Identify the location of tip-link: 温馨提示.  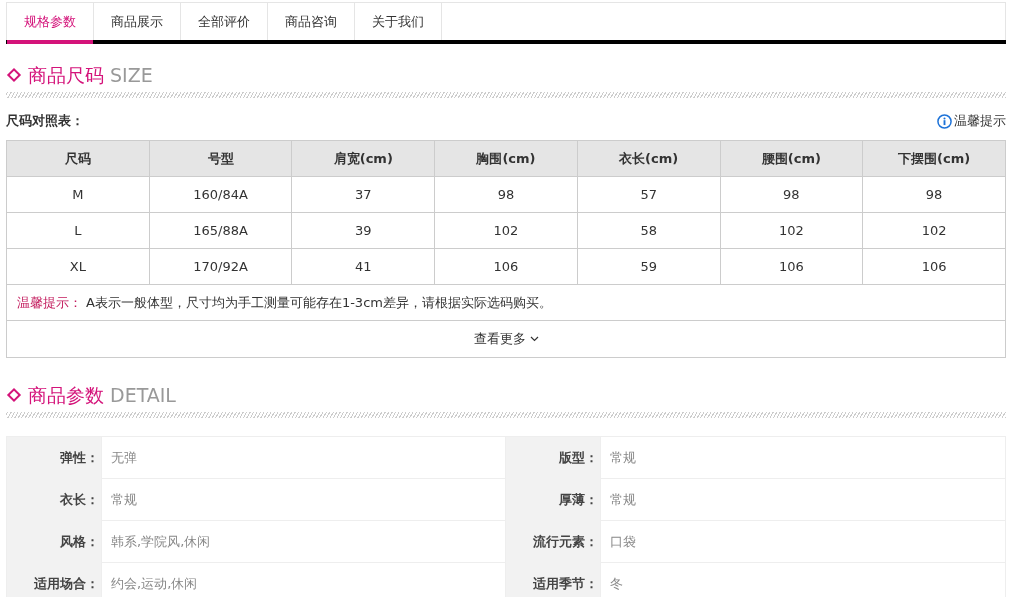
(971, 121).